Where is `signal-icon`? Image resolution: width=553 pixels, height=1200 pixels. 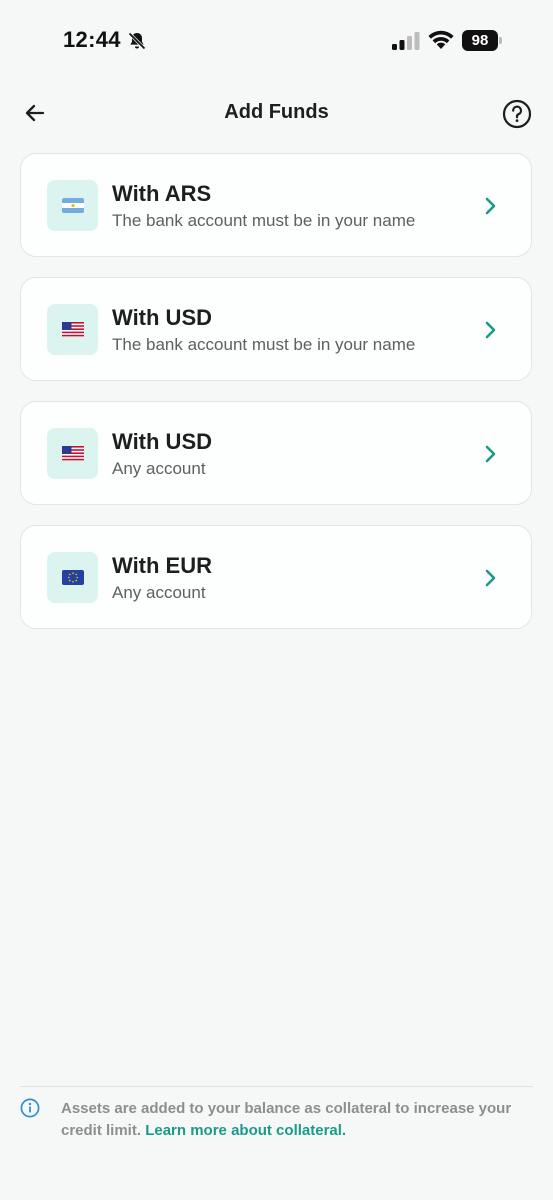 signal-icon is located at coordinates (406, 41).